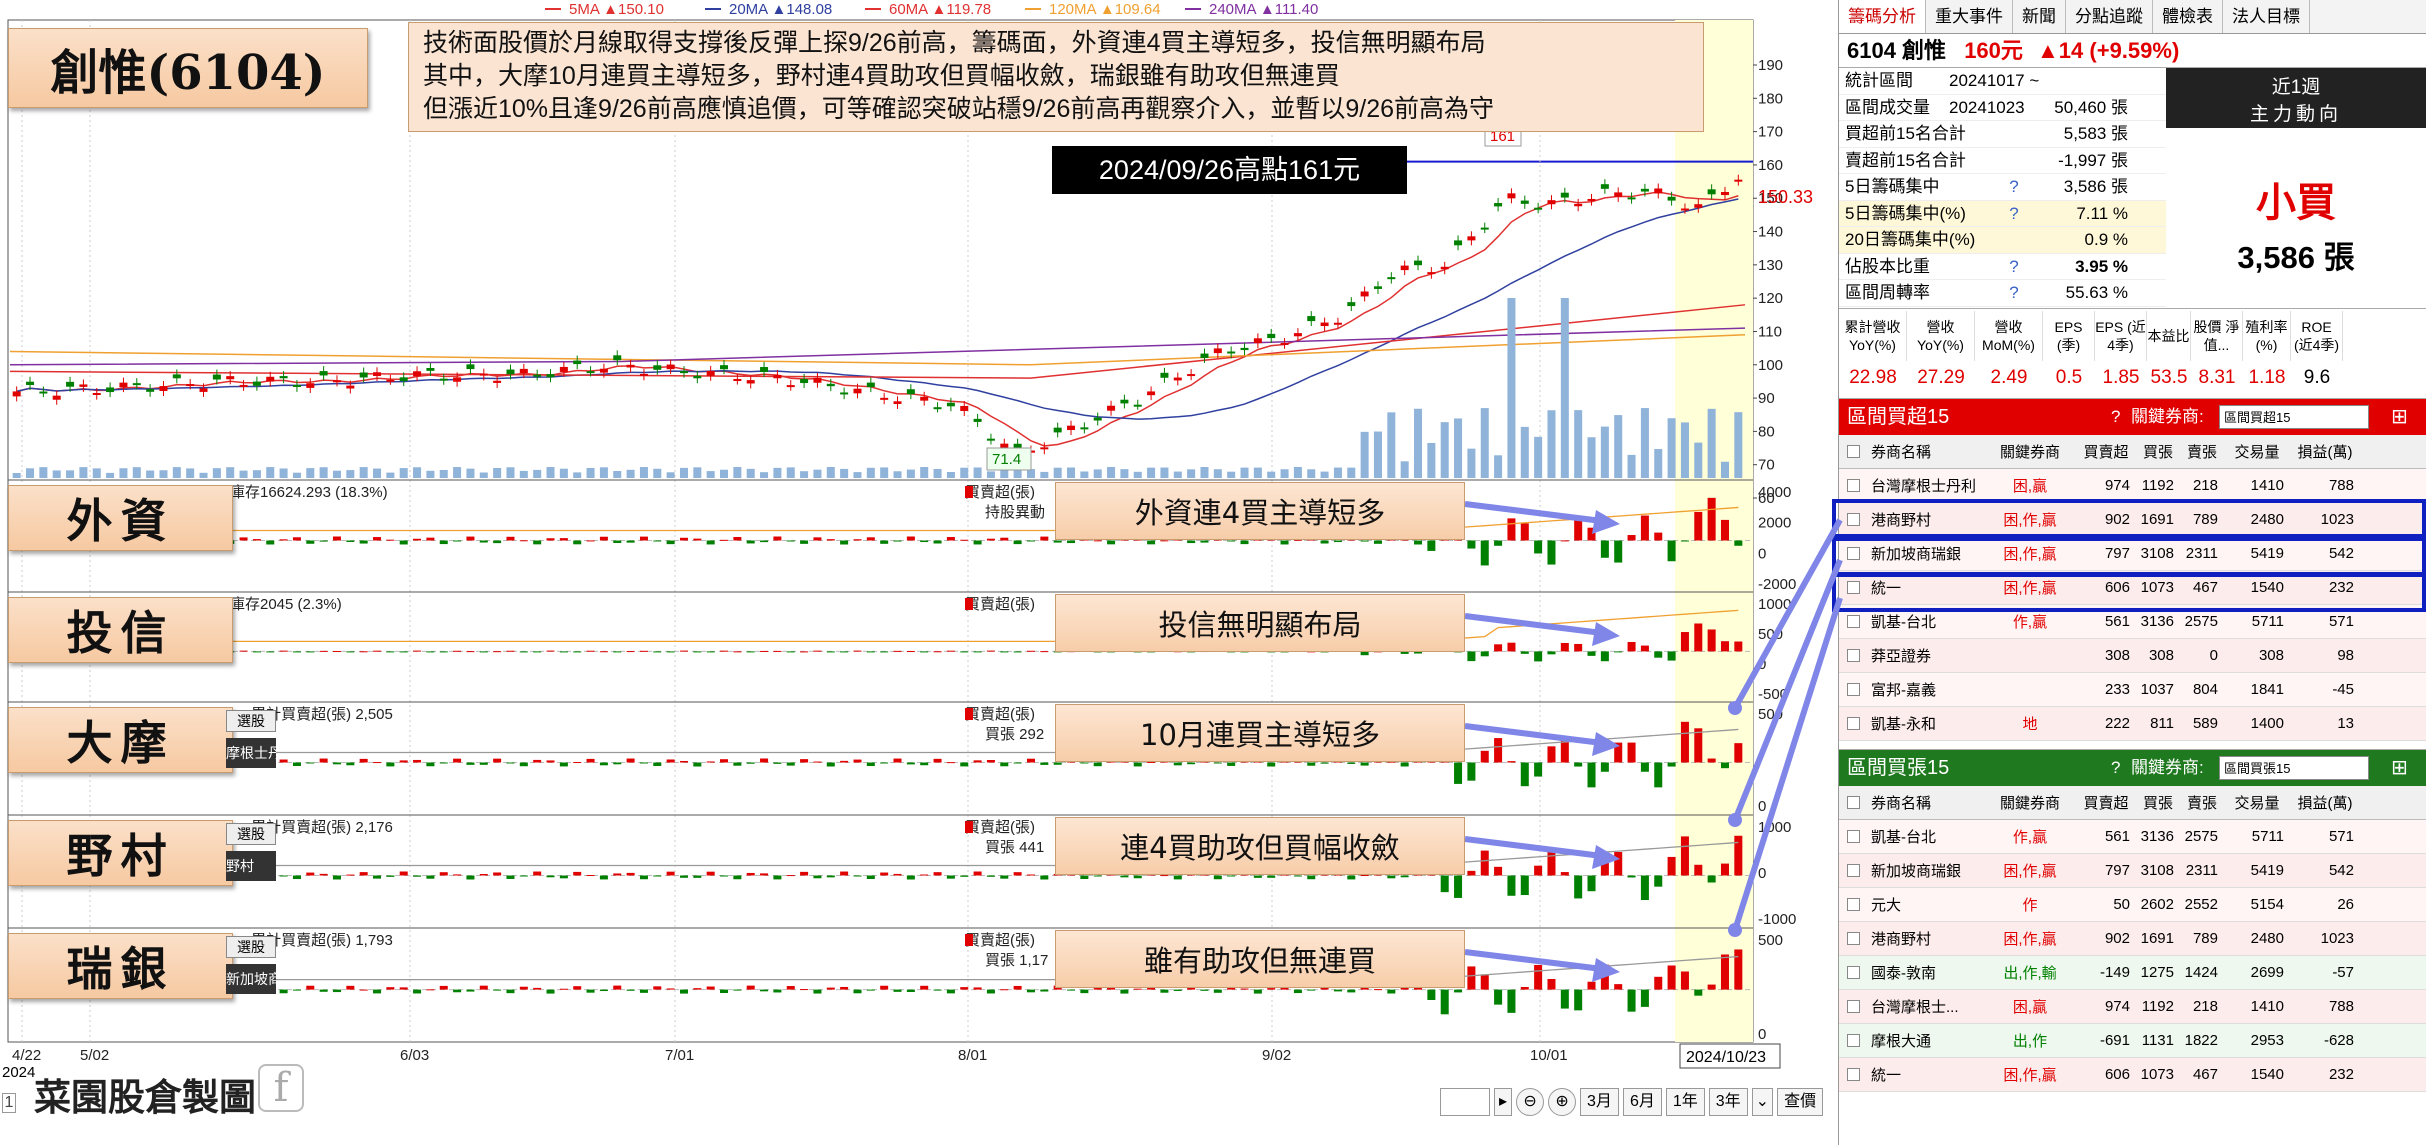 This screenshot has height=1145, width=2426. I want to click on zoom-in-icon: ⊕, so click(1562, 1102).